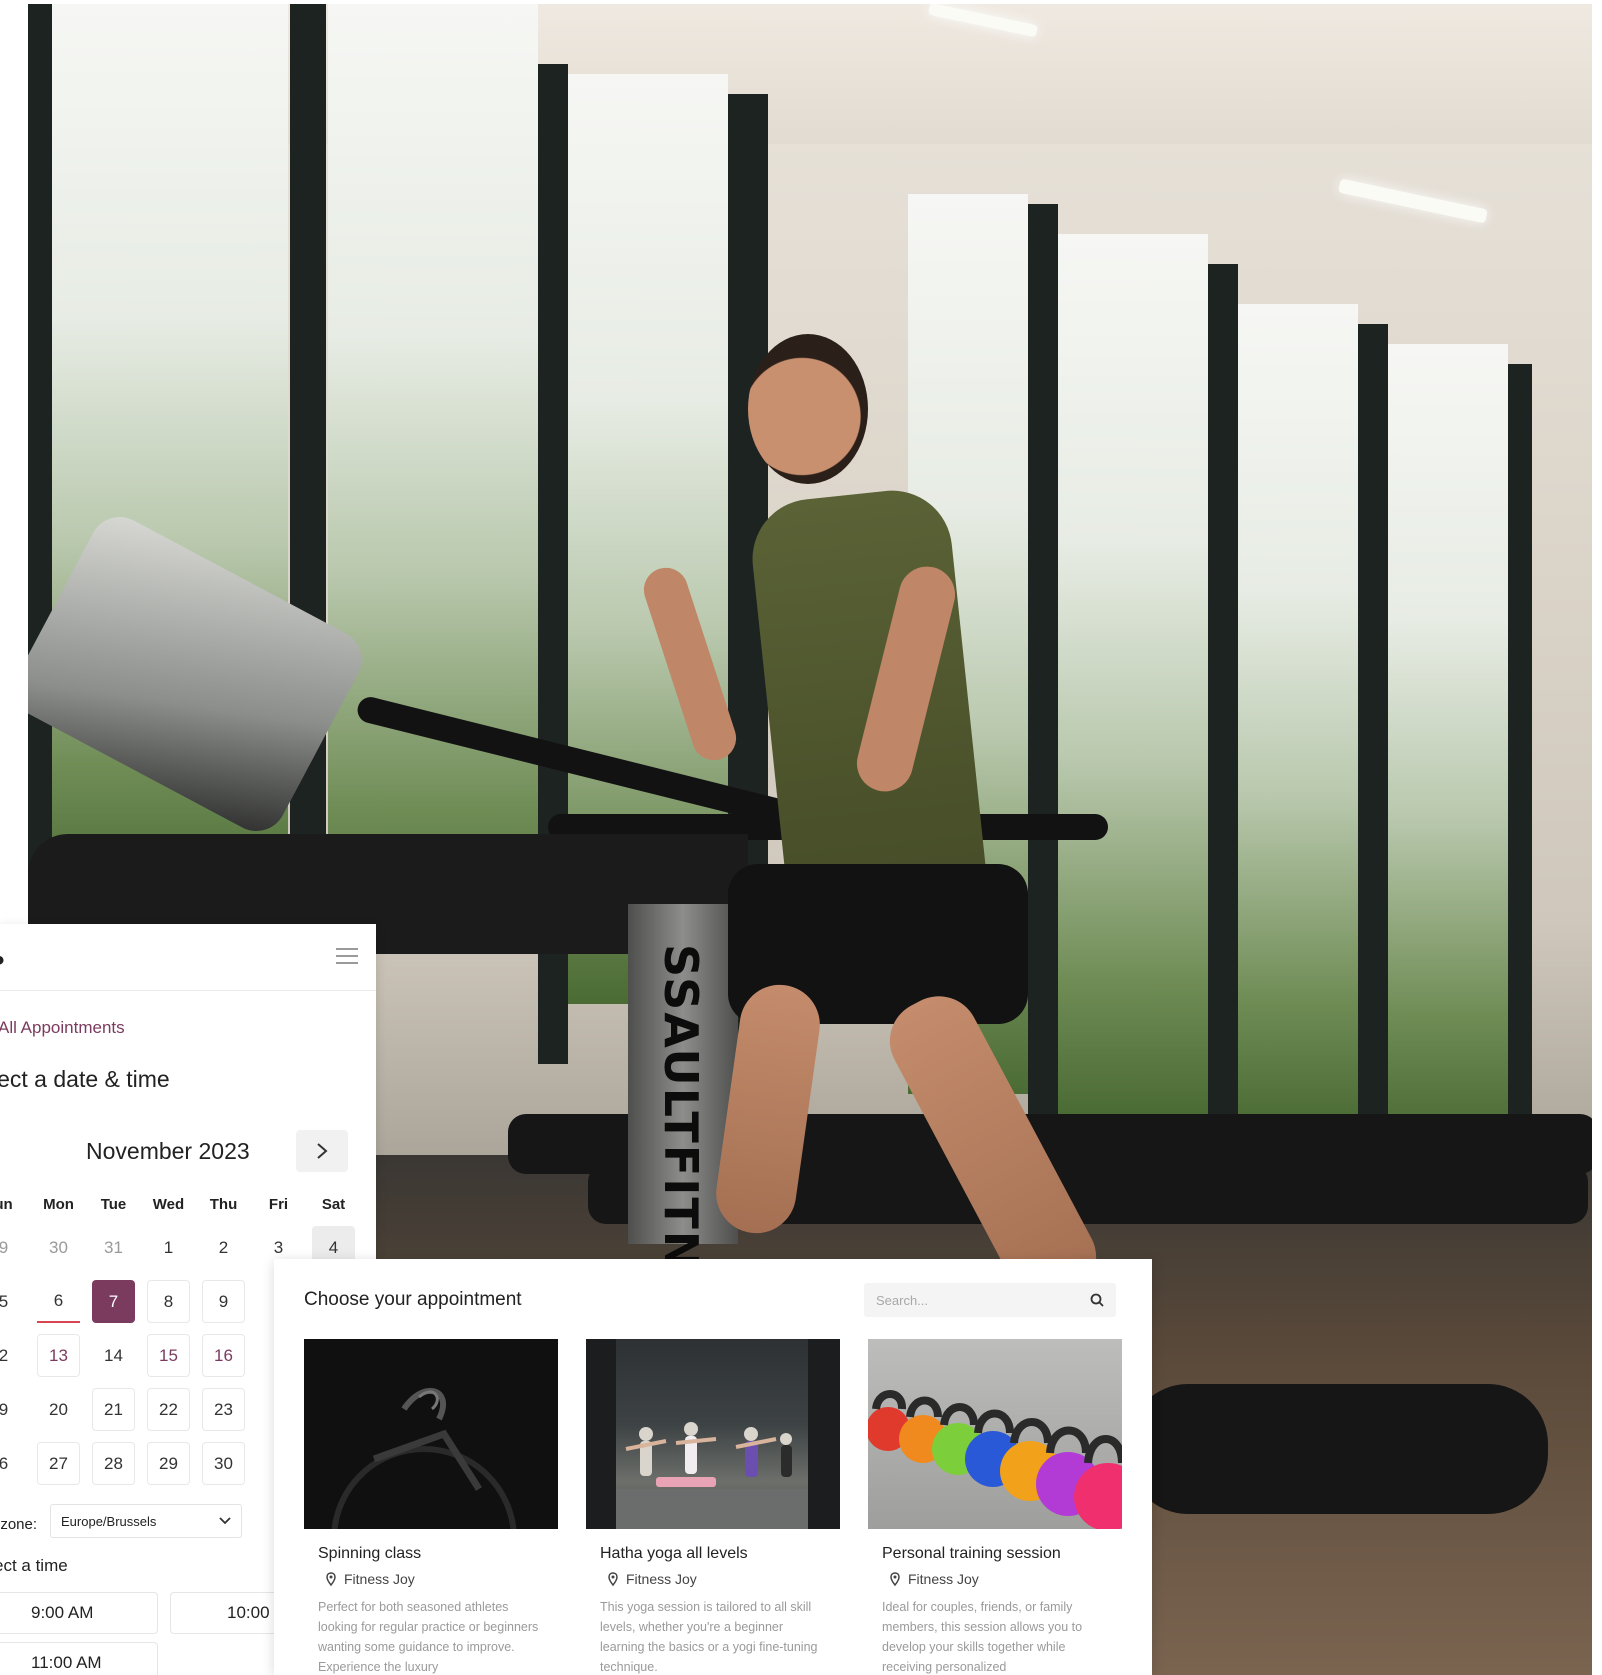 The width and height of the screenshot is (1602, 1675). Describe the element at coordinates (223, 1204) in the screenshot. I see `weekday-label: Thu` at that location.